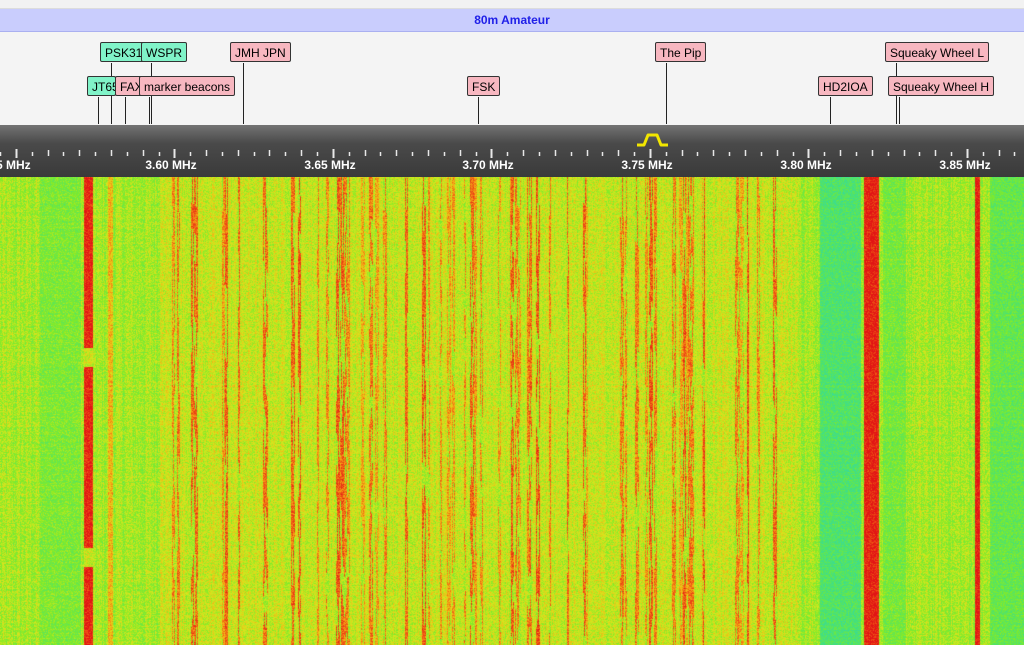 This screenshot has width=1024, height=645. What do you see at coordinates (681, 52) in the screenshot?
I see `marker-label-the-pip: The Pip` at bounding box center [681, 52].